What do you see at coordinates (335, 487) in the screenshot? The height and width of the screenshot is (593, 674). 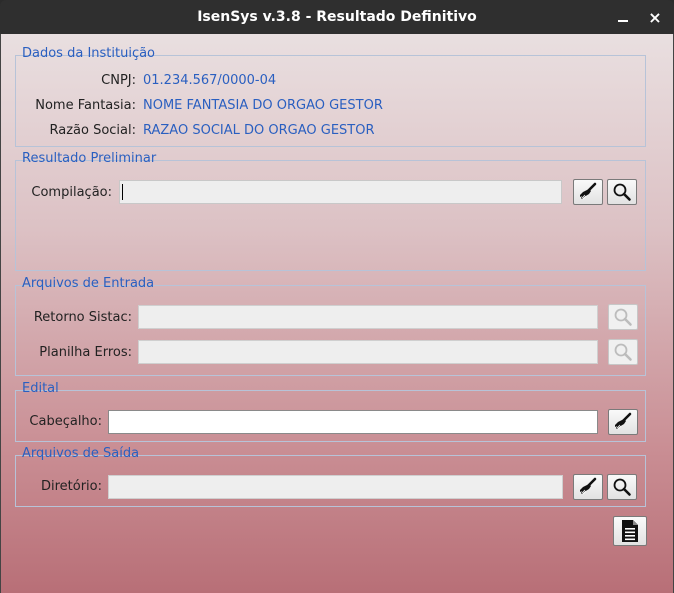 I see `diretorio-input` at bounding box center [335, 487].